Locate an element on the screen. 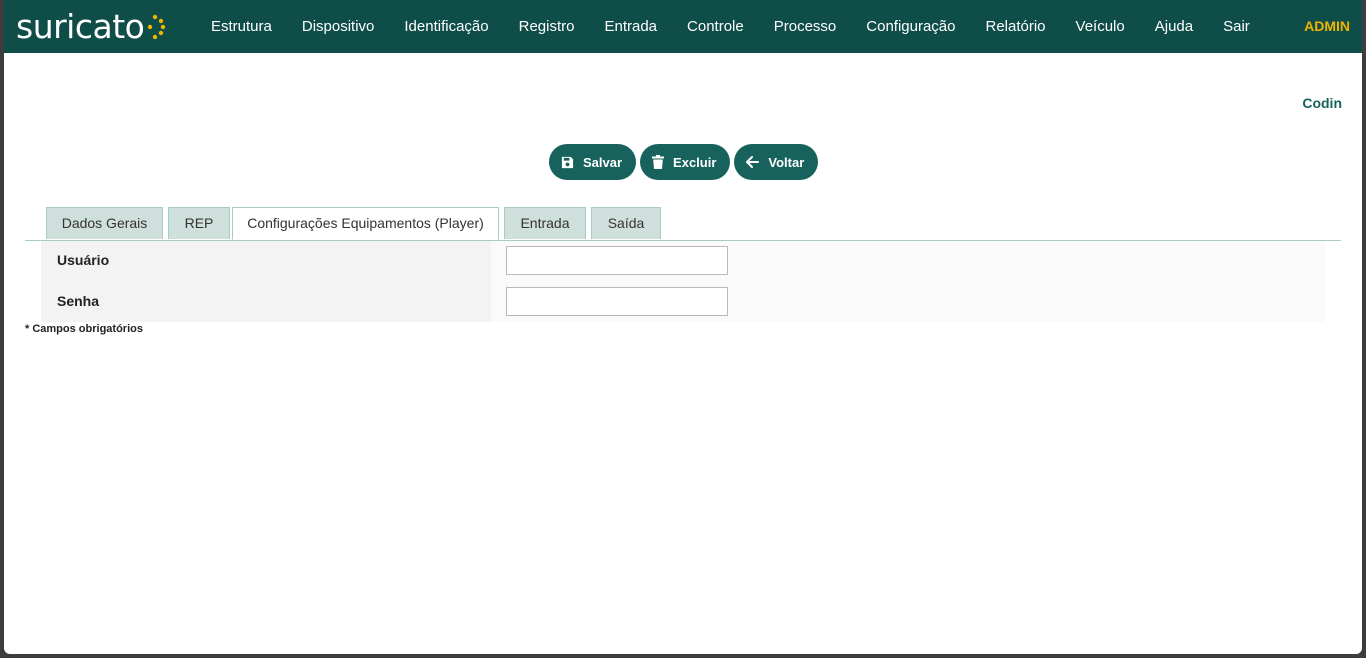 The width and height of the screenshot is (1366, 658). suricato-logo: suricato is located at coordinates (91, 26).